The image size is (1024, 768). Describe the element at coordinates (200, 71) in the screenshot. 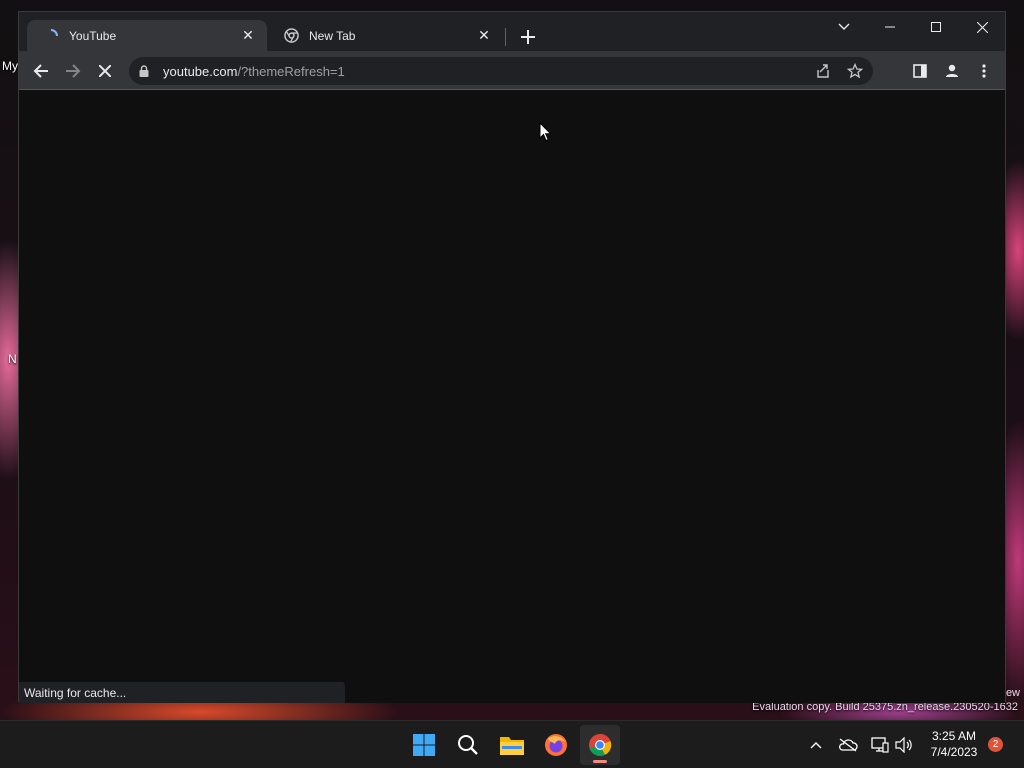

I see `url-host: youtube.com` at that location.